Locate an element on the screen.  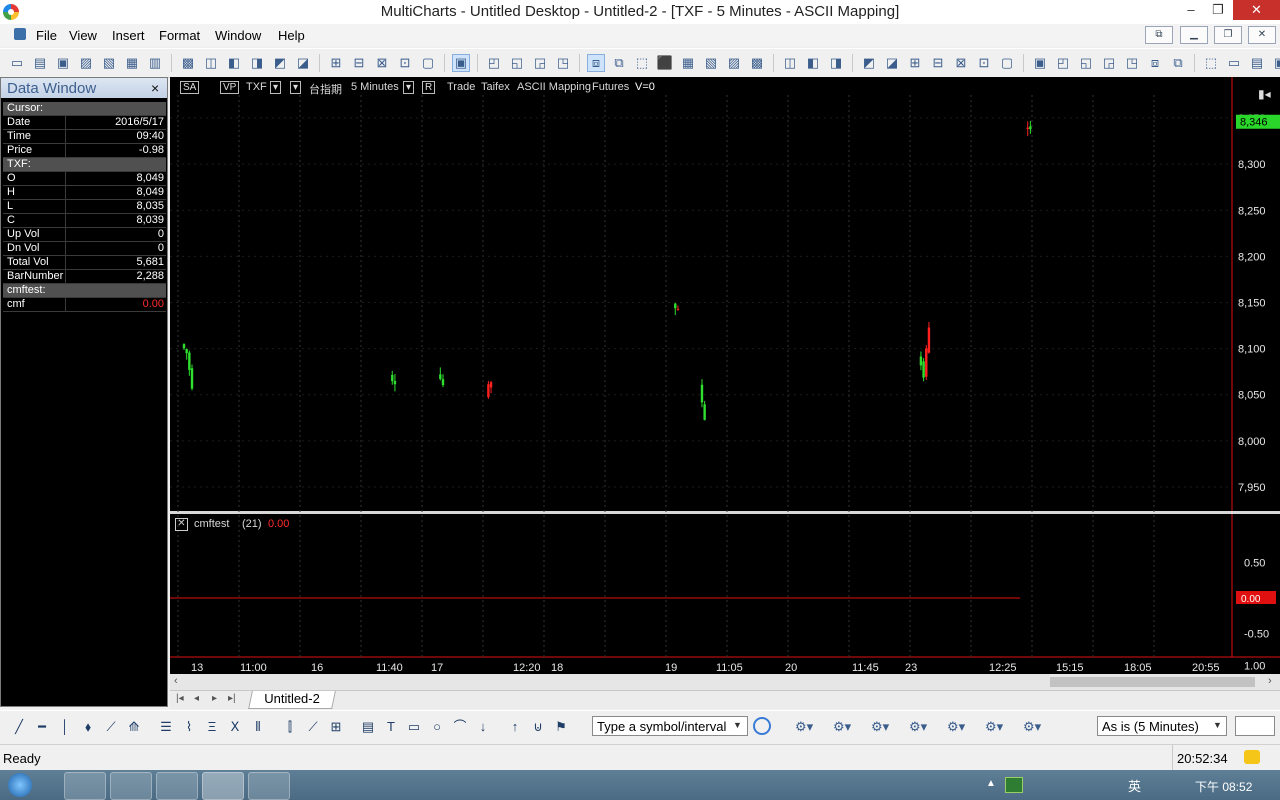
toolbar-tool-34-icon: ◨ is located at coordinates (836, 63).